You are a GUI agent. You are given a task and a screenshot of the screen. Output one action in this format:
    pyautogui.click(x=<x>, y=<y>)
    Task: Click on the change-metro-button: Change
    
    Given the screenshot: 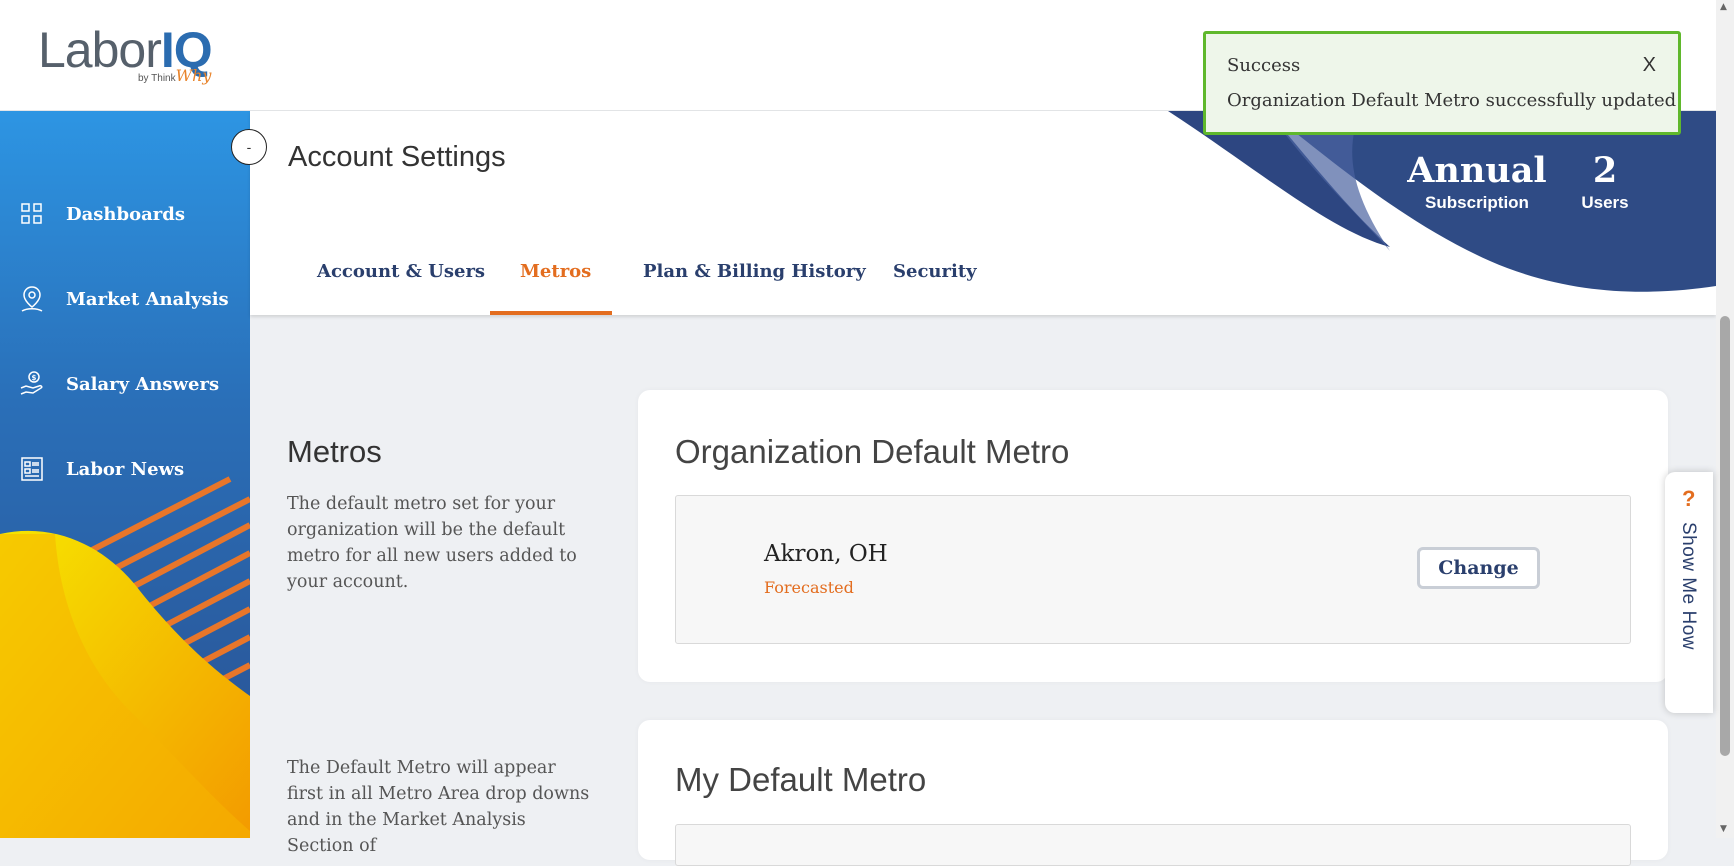 What is the action you would take?
    pyautogui.click(x=1478, y=568)
    